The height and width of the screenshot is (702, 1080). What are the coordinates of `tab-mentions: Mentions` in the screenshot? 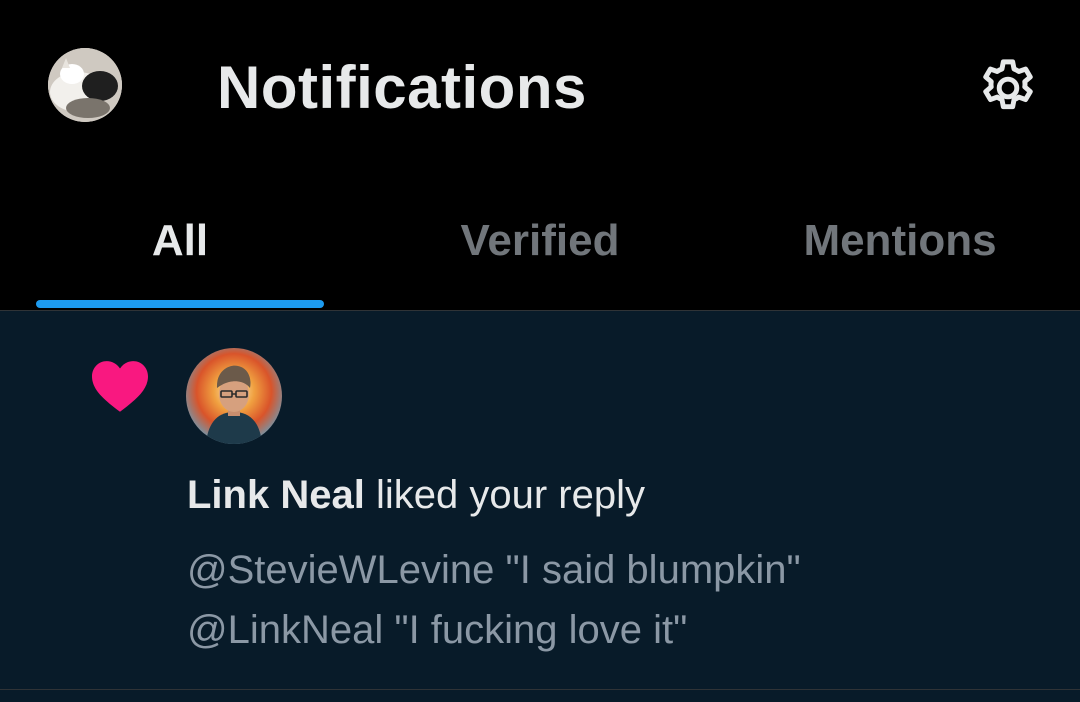 It's located at (900, 243).